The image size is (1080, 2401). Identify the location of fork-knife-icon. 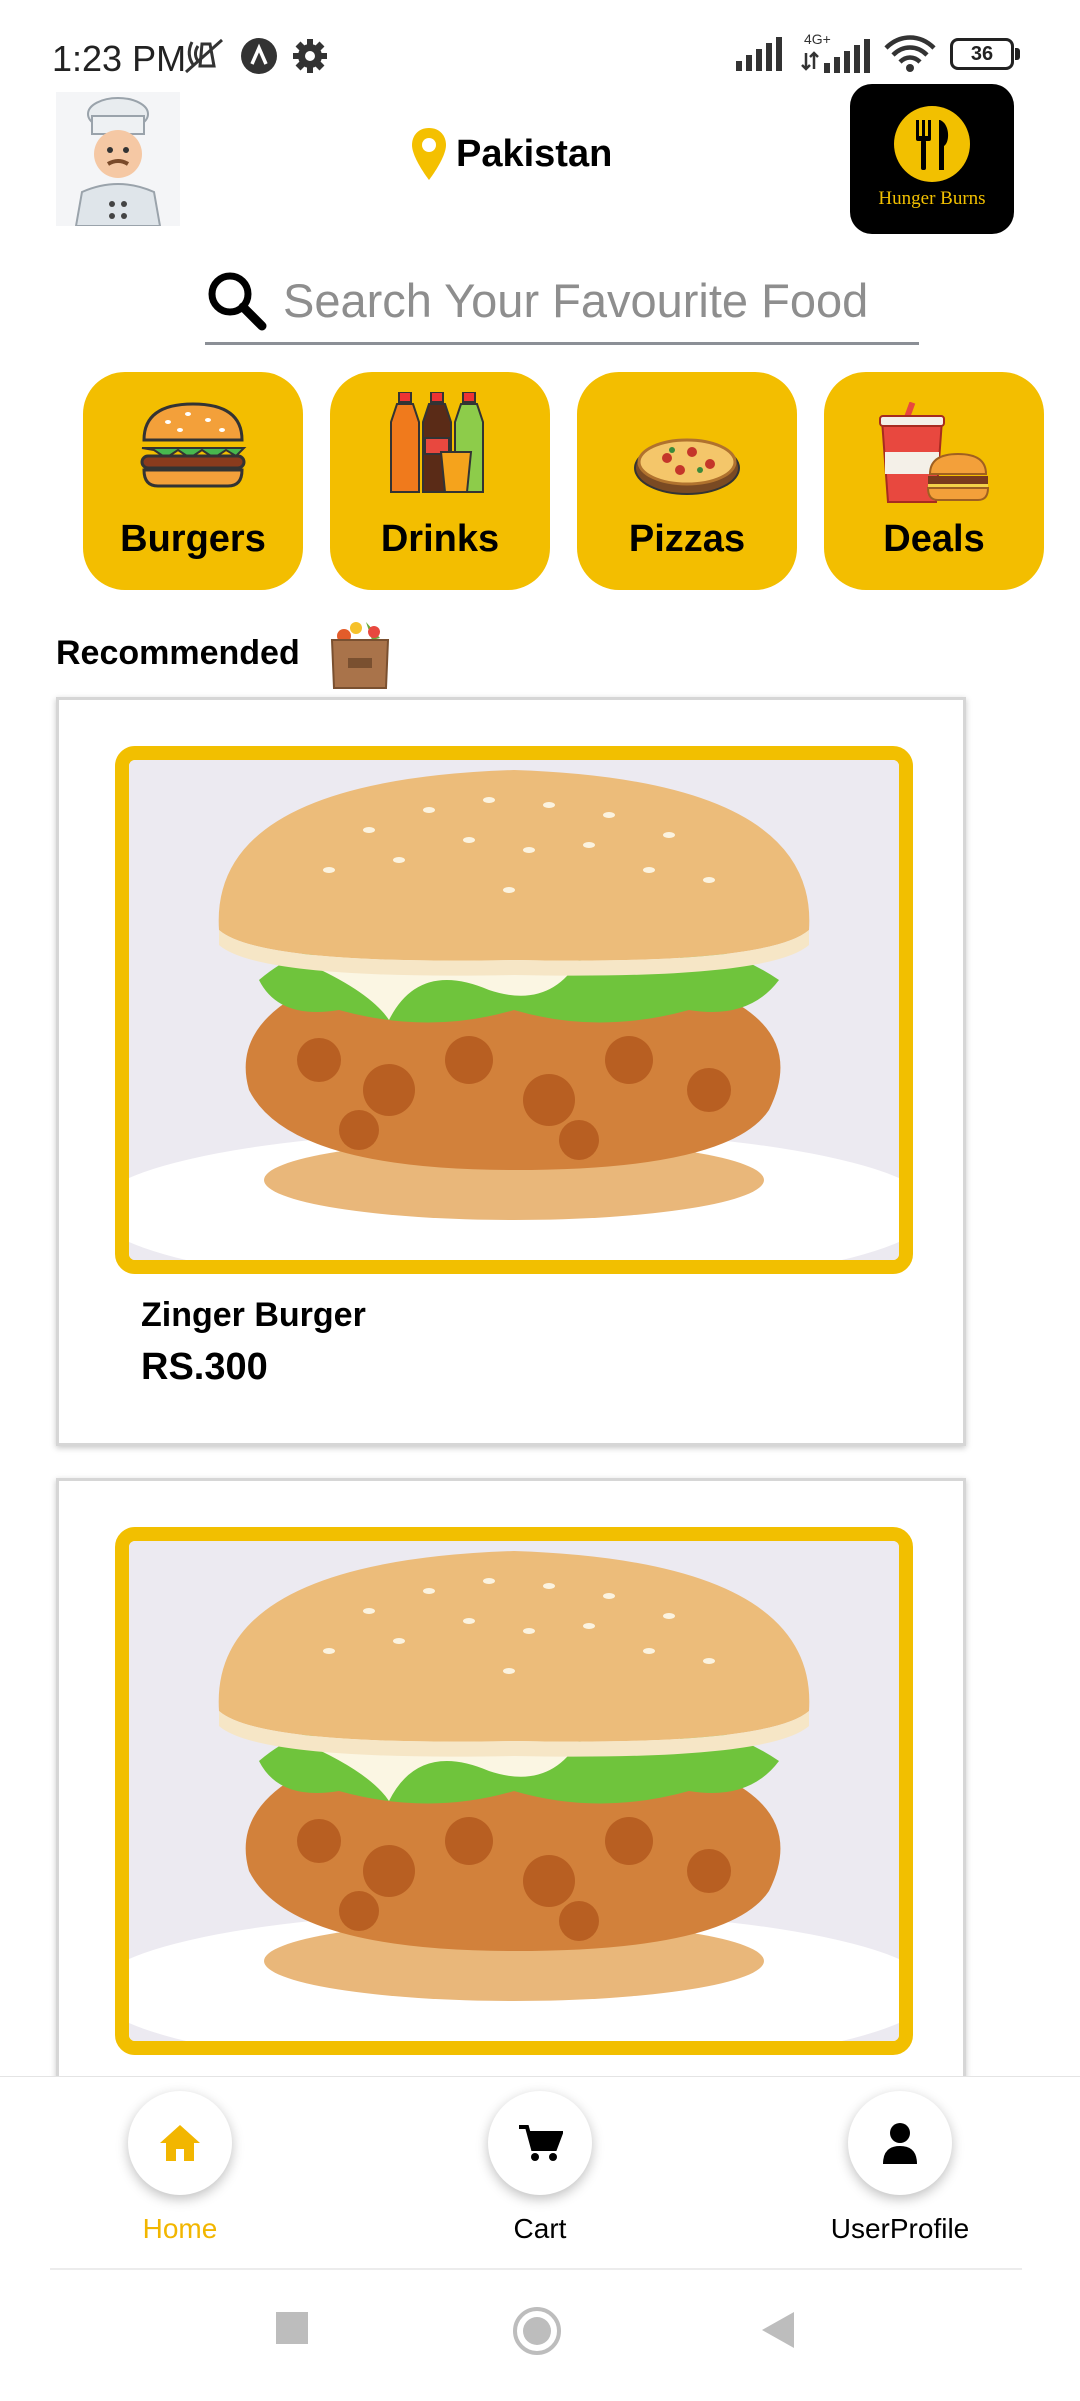
(932, 145).